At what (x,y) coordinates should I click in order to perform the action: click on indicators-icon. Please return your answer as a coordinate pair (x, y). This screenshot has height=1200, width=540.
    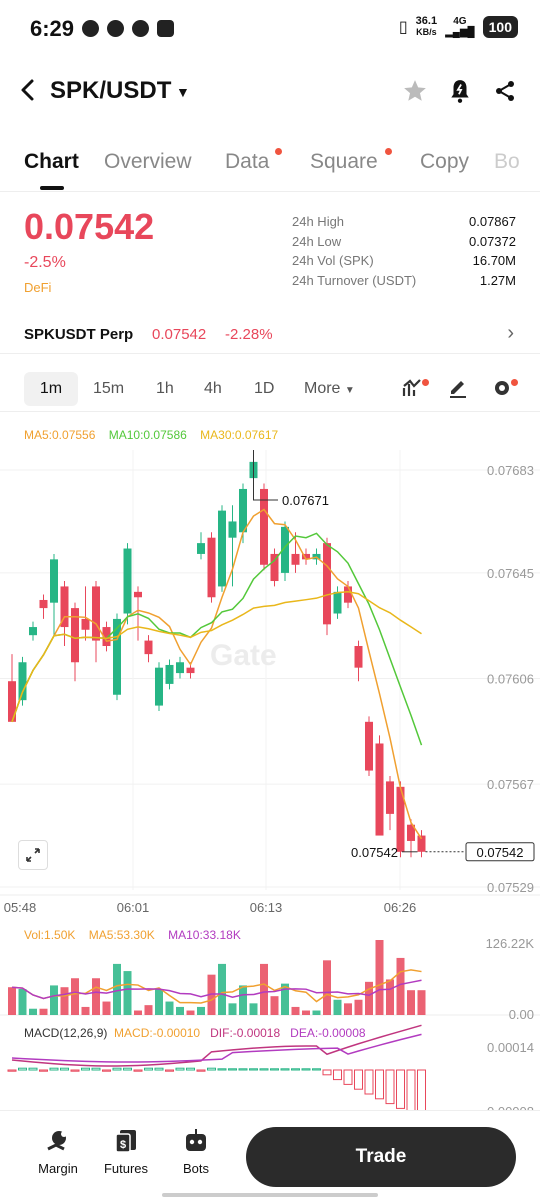
    Looking at the image, I should click on (413, 390).